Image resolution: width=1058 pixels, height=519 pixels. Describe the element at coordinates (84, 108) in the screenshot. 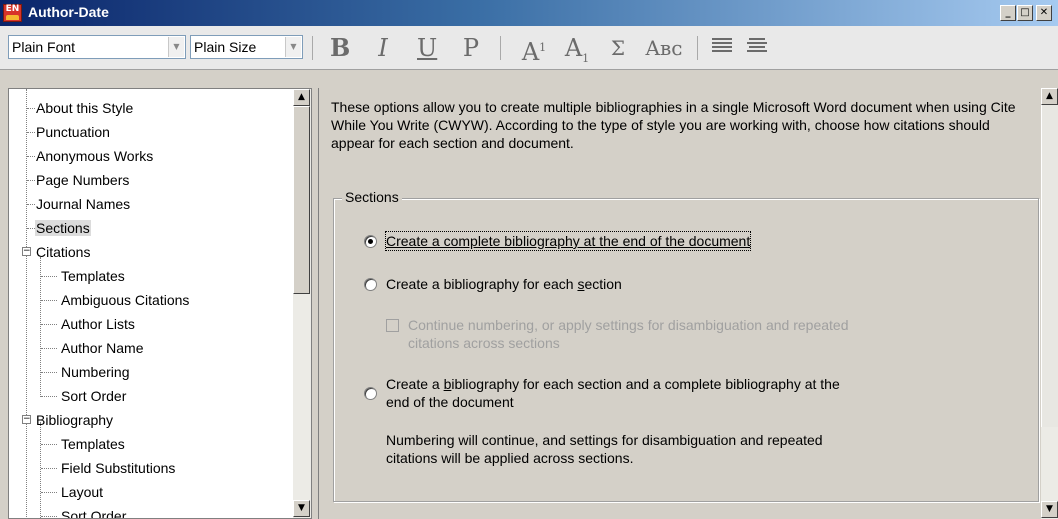

I see `tree-item-about-this-style: About this Style` at that location.